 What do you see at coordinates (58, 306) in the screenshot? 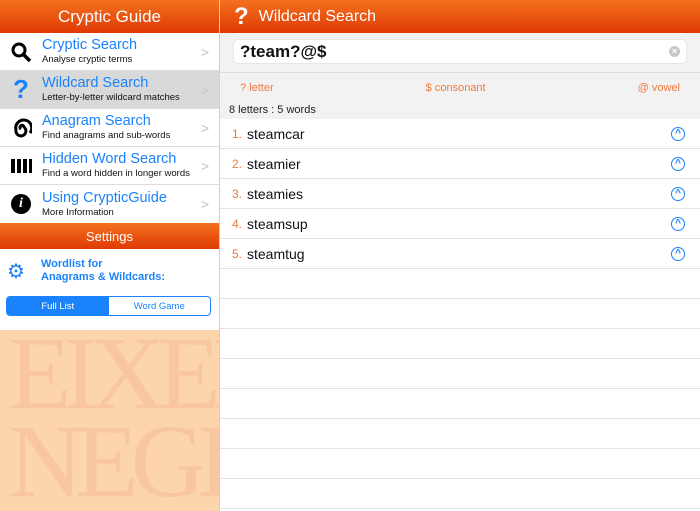
I see `segment-full-list: Full List` at bounding box center [58, 306].